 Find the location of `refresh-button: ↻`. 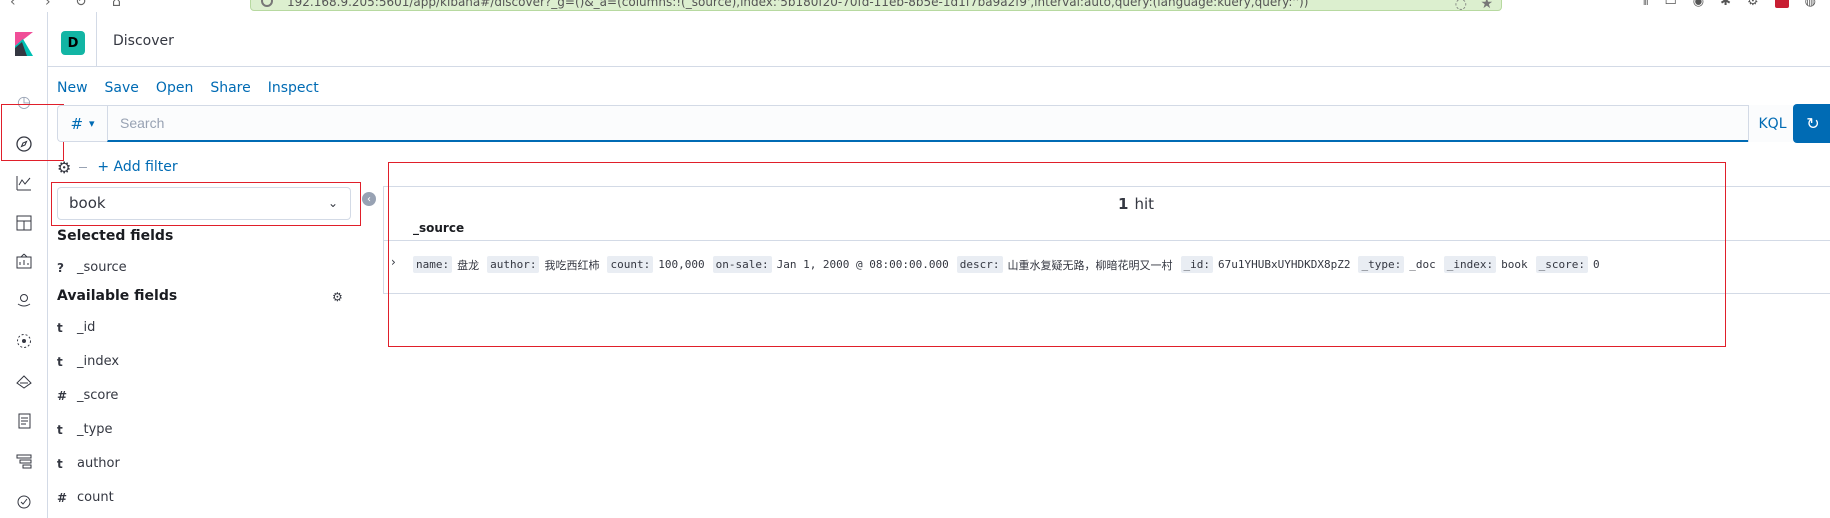

refresh-button: ↻ is located at coordinates (1811, 123).